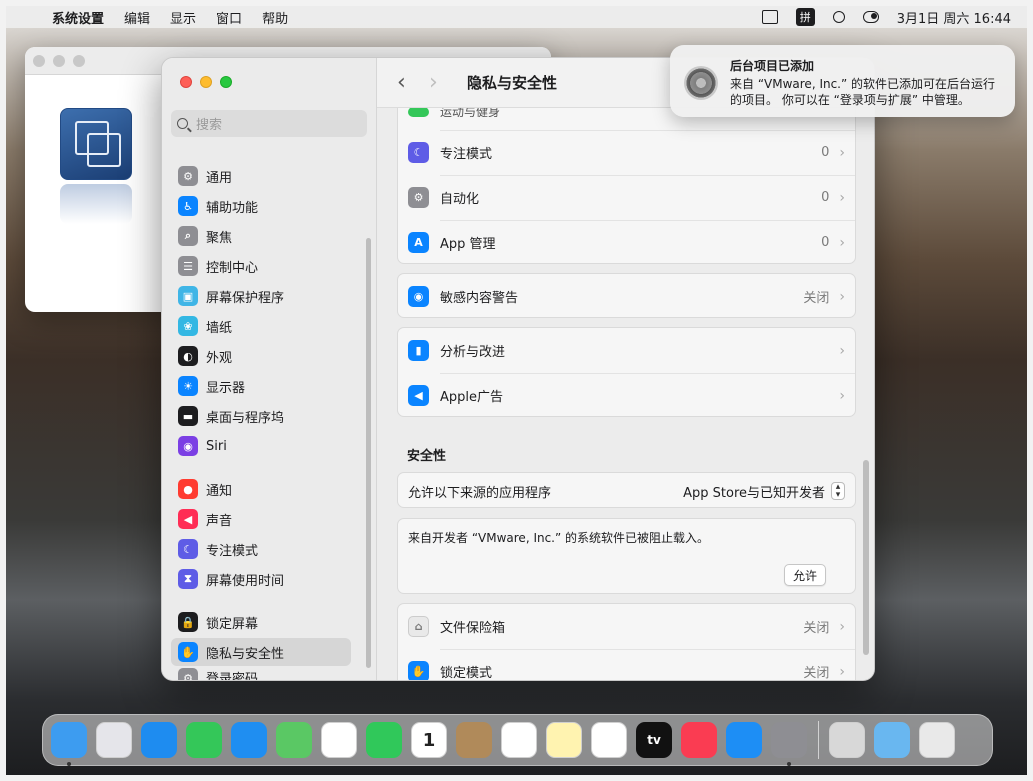  What do you see at coordinates (188, 489) in the screenshot?
I see `notifications-icon: ●` at bounding box center [188, 489].